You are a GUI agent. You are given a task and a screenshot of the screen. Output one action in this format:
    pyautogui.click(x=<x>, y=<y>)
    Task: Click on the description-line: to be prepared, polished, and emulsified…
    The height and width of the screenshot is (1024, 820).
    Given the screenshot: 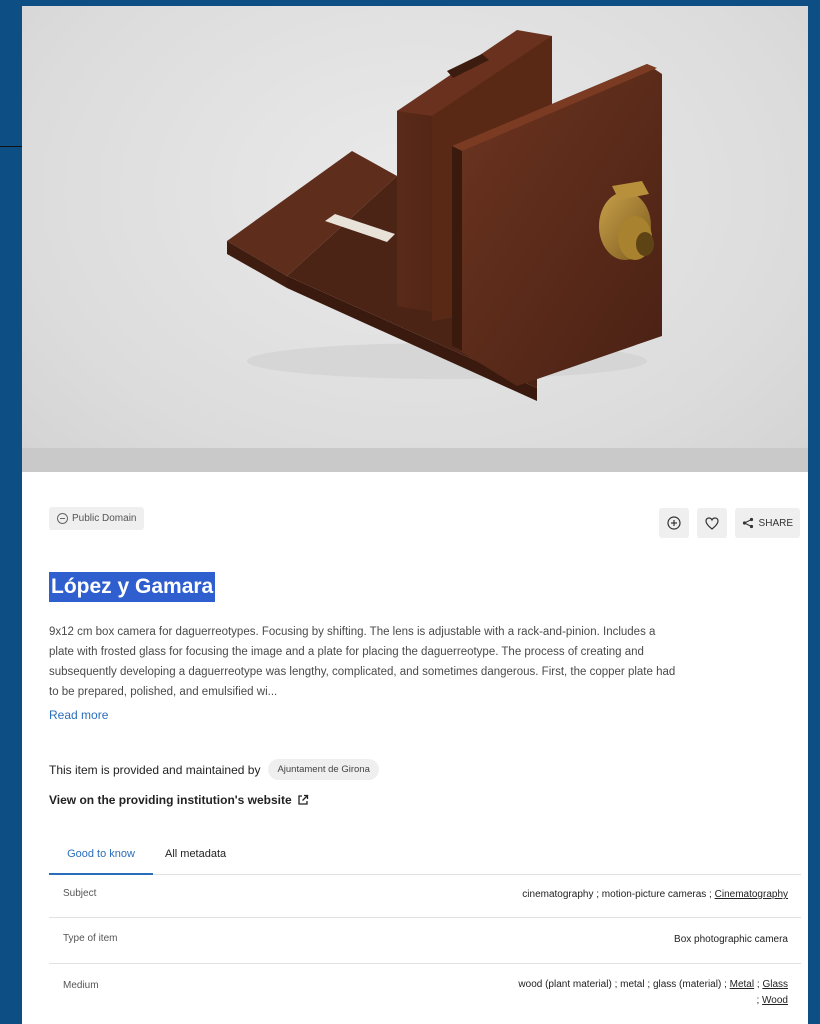 What is the action you would take?
    pyautogui.click(x=163, y=692)
    